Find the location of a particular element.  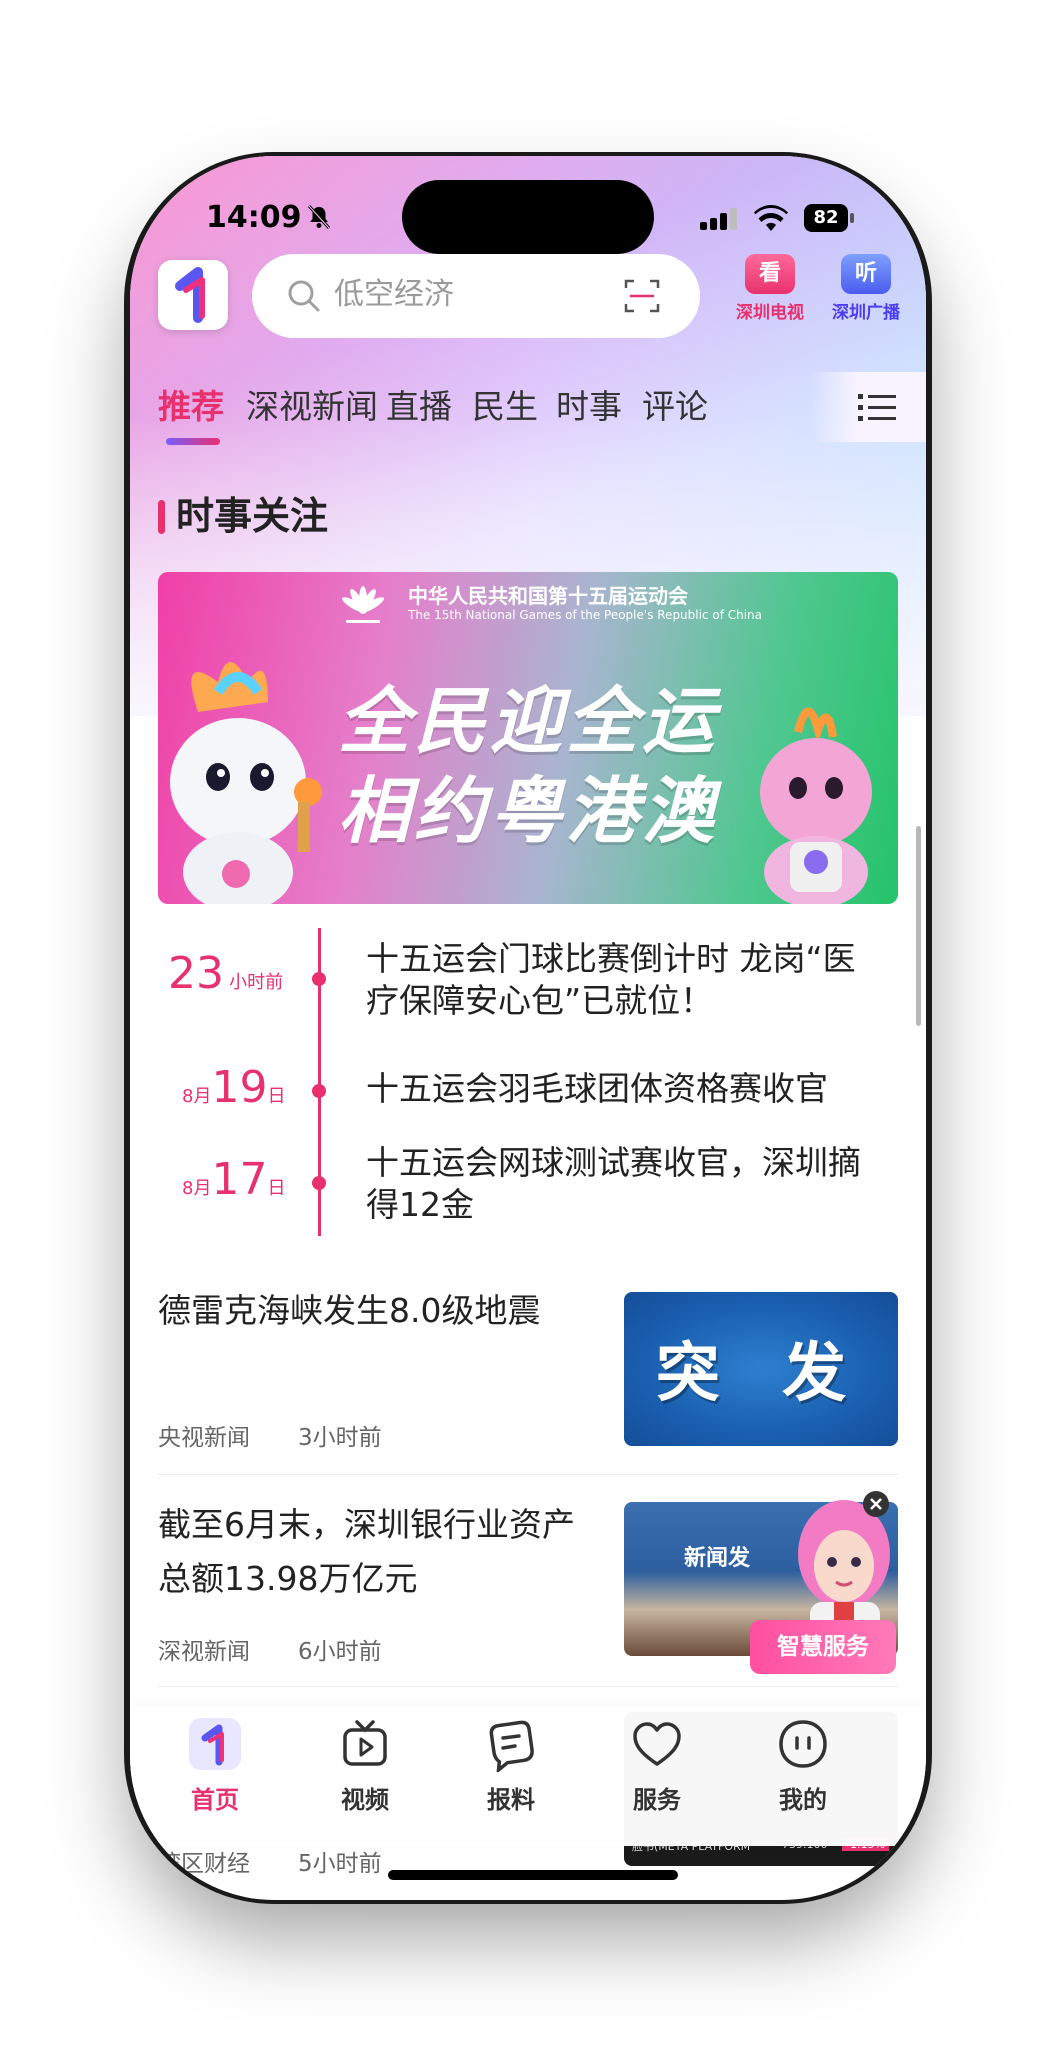

nav-home: 首页 is located at coordinates (215, 1765).